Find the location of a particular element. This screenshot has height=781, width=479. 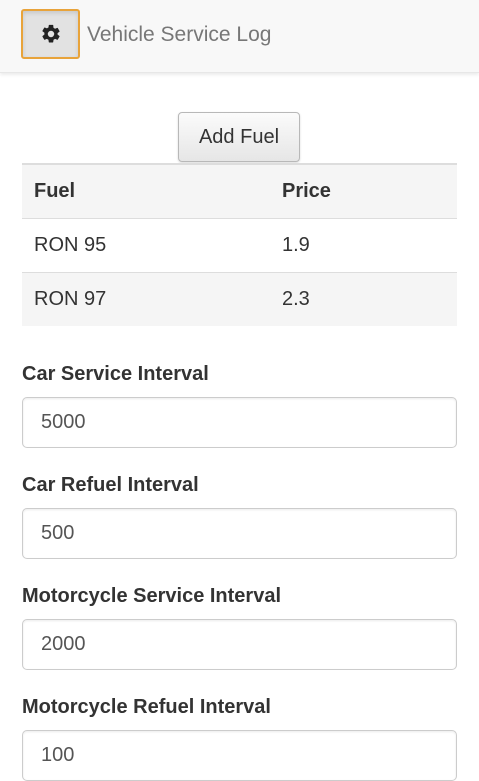

car-refuel-interval-input is located at coordinates (239, 533).